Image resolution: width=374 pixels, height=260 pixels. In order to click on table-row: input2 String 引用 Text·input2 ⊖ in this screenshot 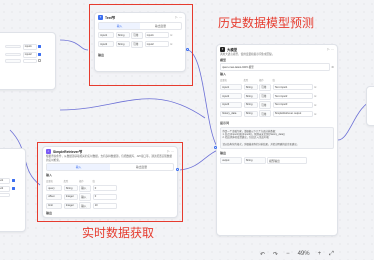, I will do `click(277, 96)`.